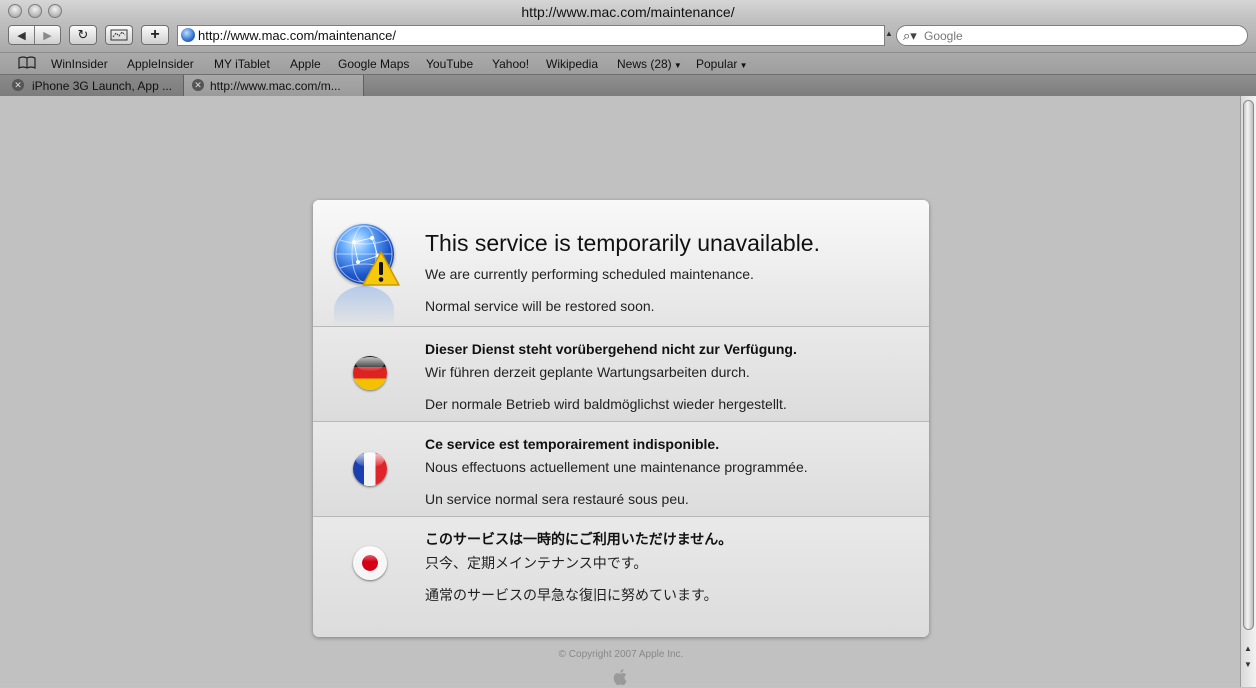  Describe the element at coordinates (381, 268) in the screenshot. I see `warning-icon` at that location.